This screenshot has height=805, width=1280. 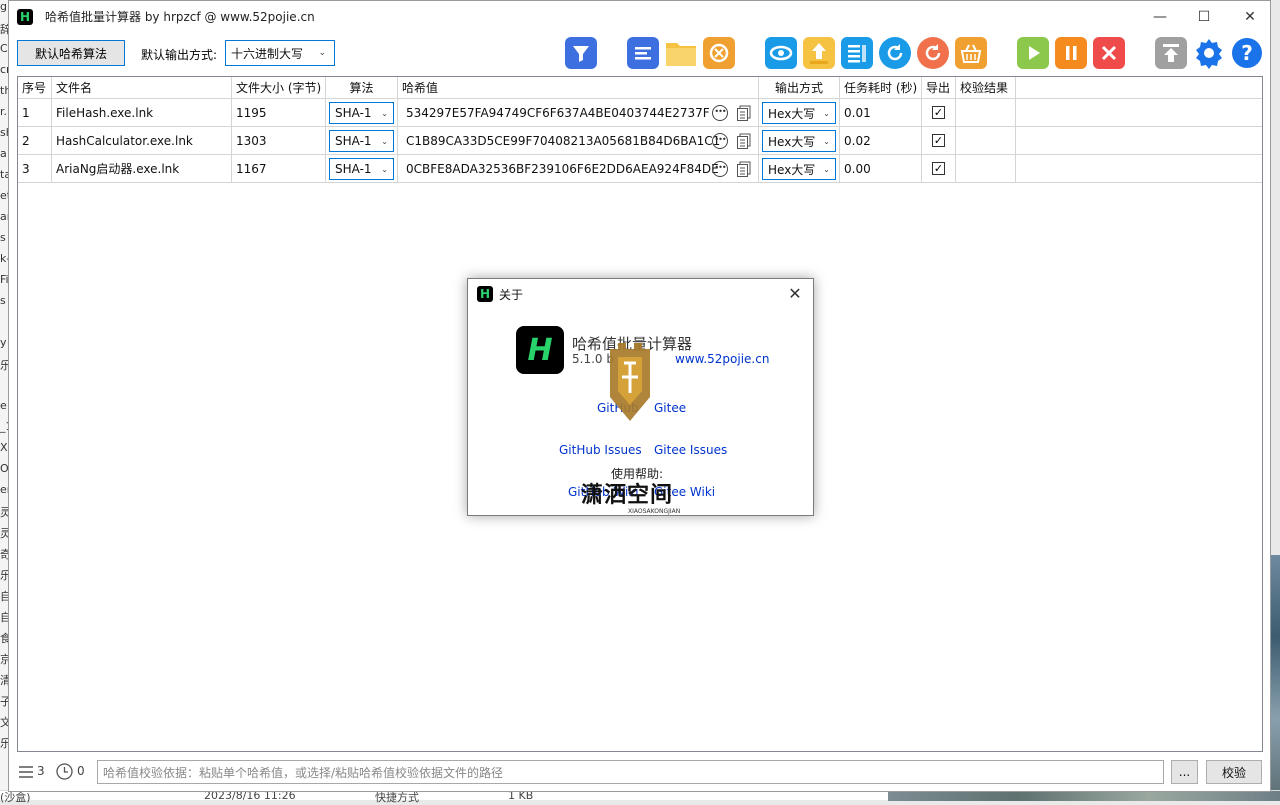 I want to click on cell-filesize: 1195, so click(x=279, y=112).